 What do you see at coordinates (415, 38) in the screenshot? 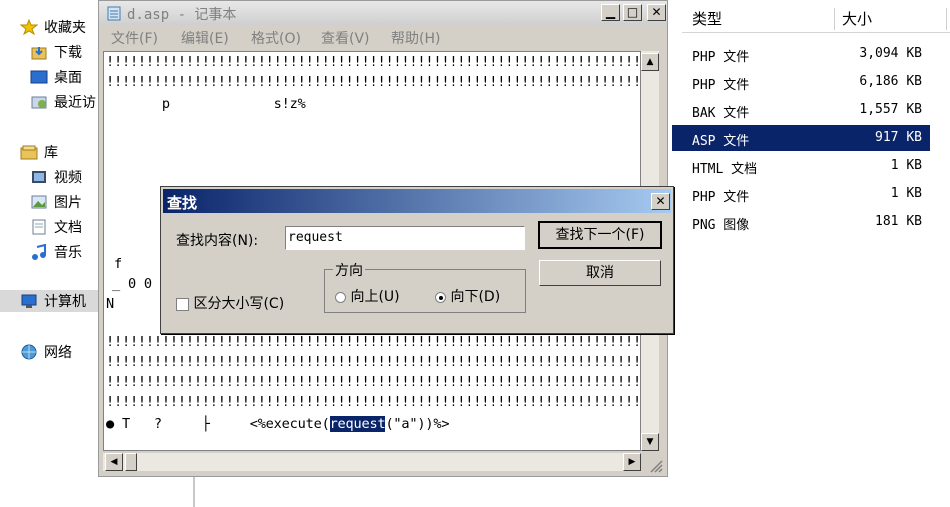
I see `menu-help: 帮助(H)` at bounding box center [415, 38].